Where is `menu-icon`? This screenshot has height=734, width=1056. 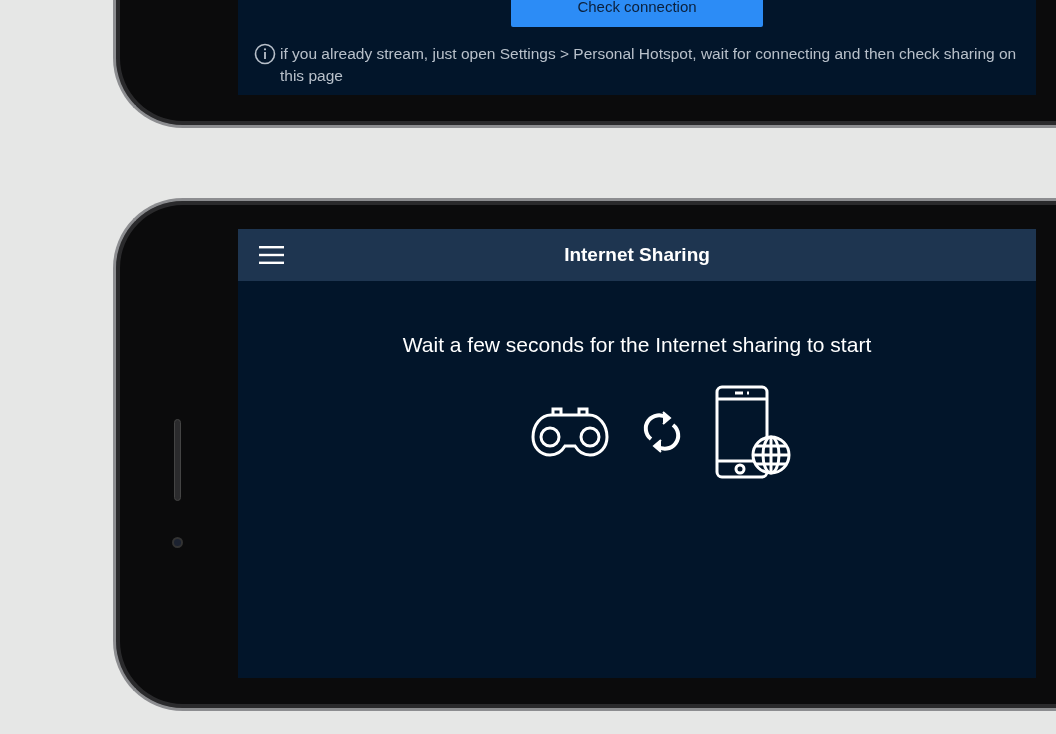 menu-icon is located at coordinates (271, 255).